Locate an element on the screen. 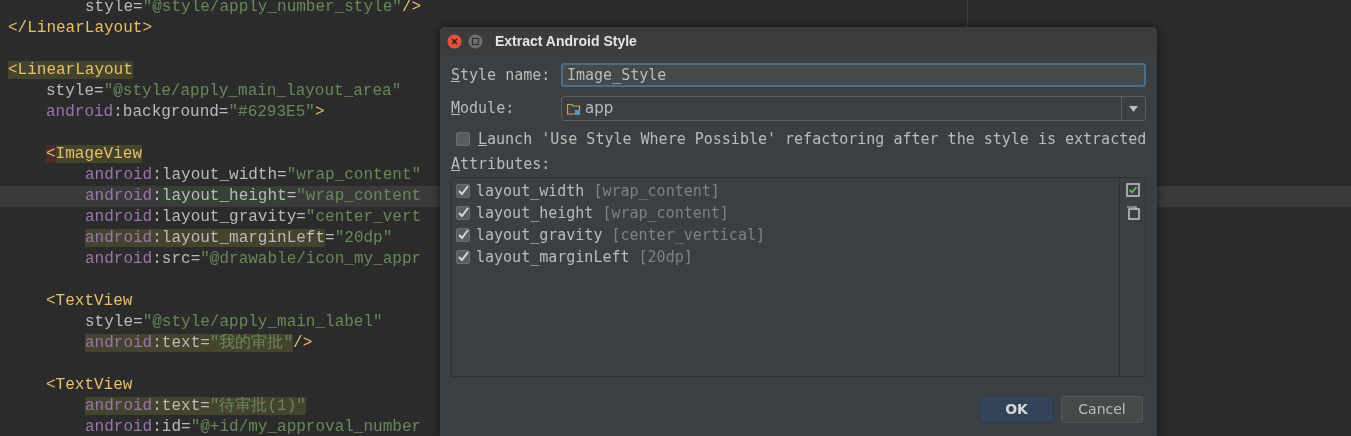 The image size is (1351, 436). code-line: style="@style/apply_number_style"/> is located at coordinates (253, 8).